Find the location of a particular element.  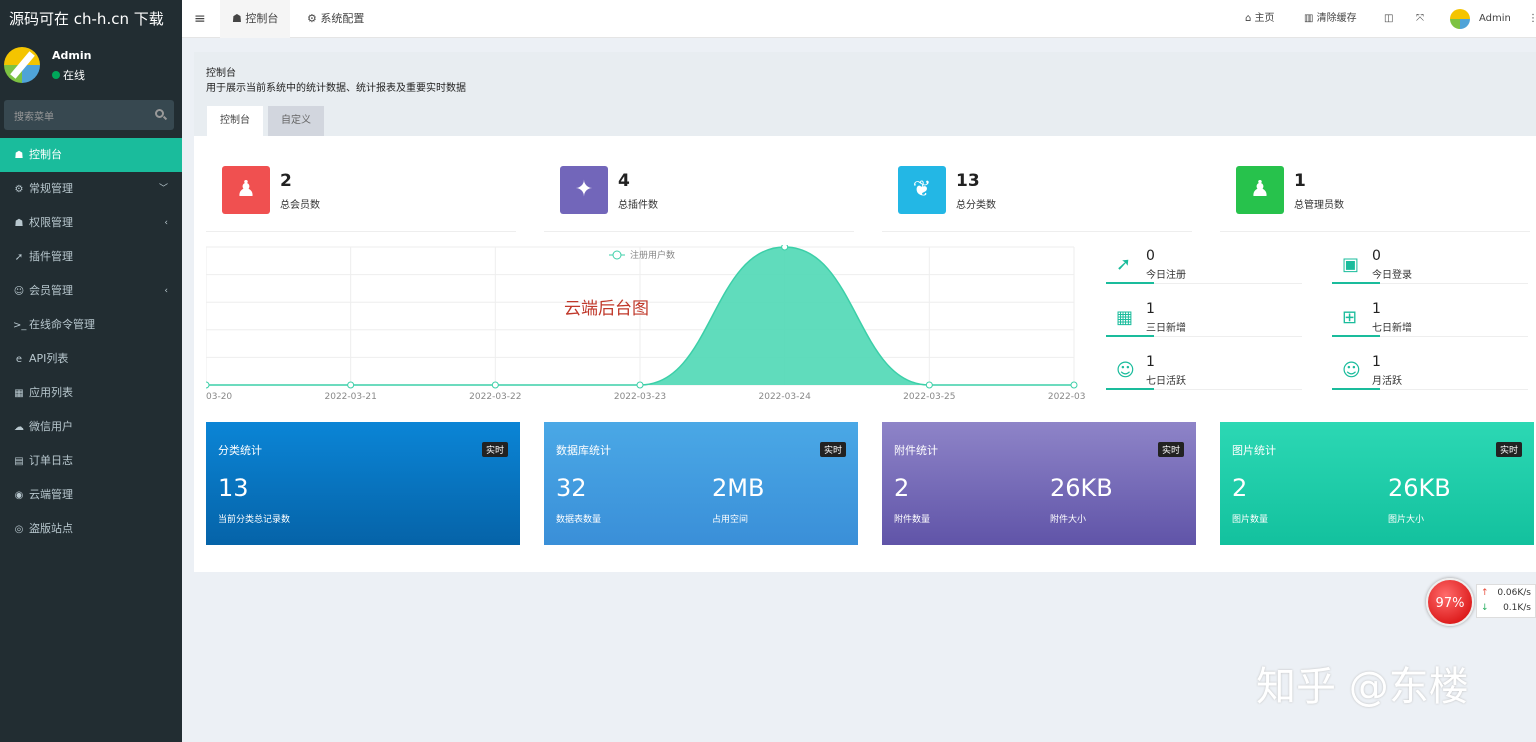

user-avatar is located at coordinates (1460, 19).